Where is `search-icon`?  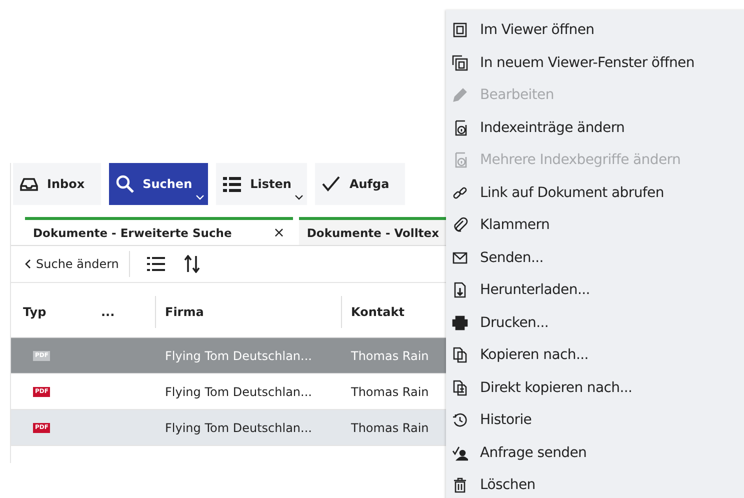 search-icon is located at coordinates (124, 184).